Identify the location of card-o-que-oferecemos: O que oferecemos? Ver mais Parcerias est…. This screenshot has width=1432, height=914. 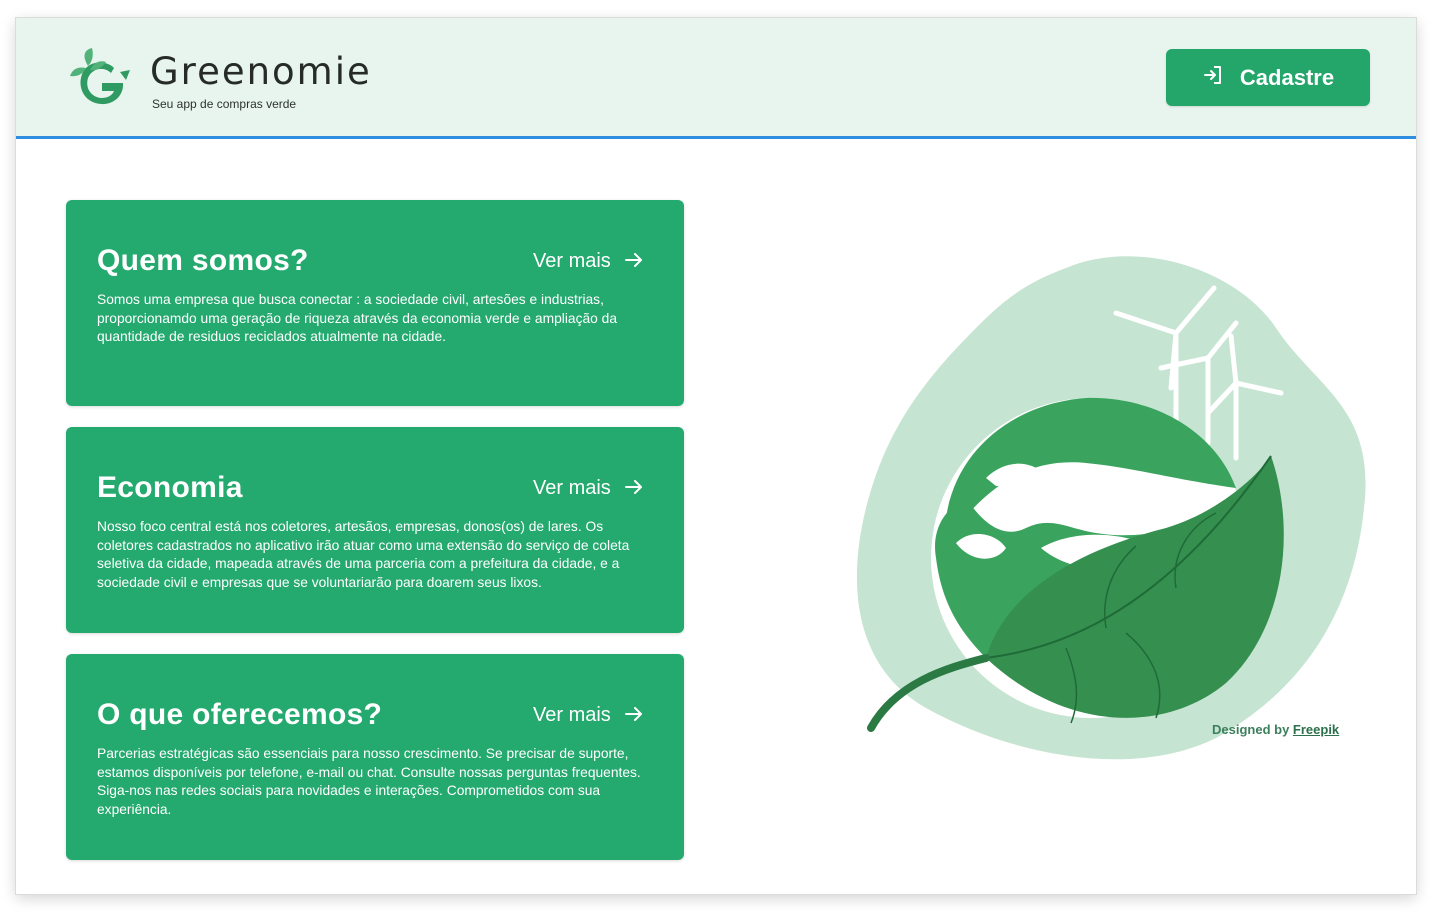
(375, 757).